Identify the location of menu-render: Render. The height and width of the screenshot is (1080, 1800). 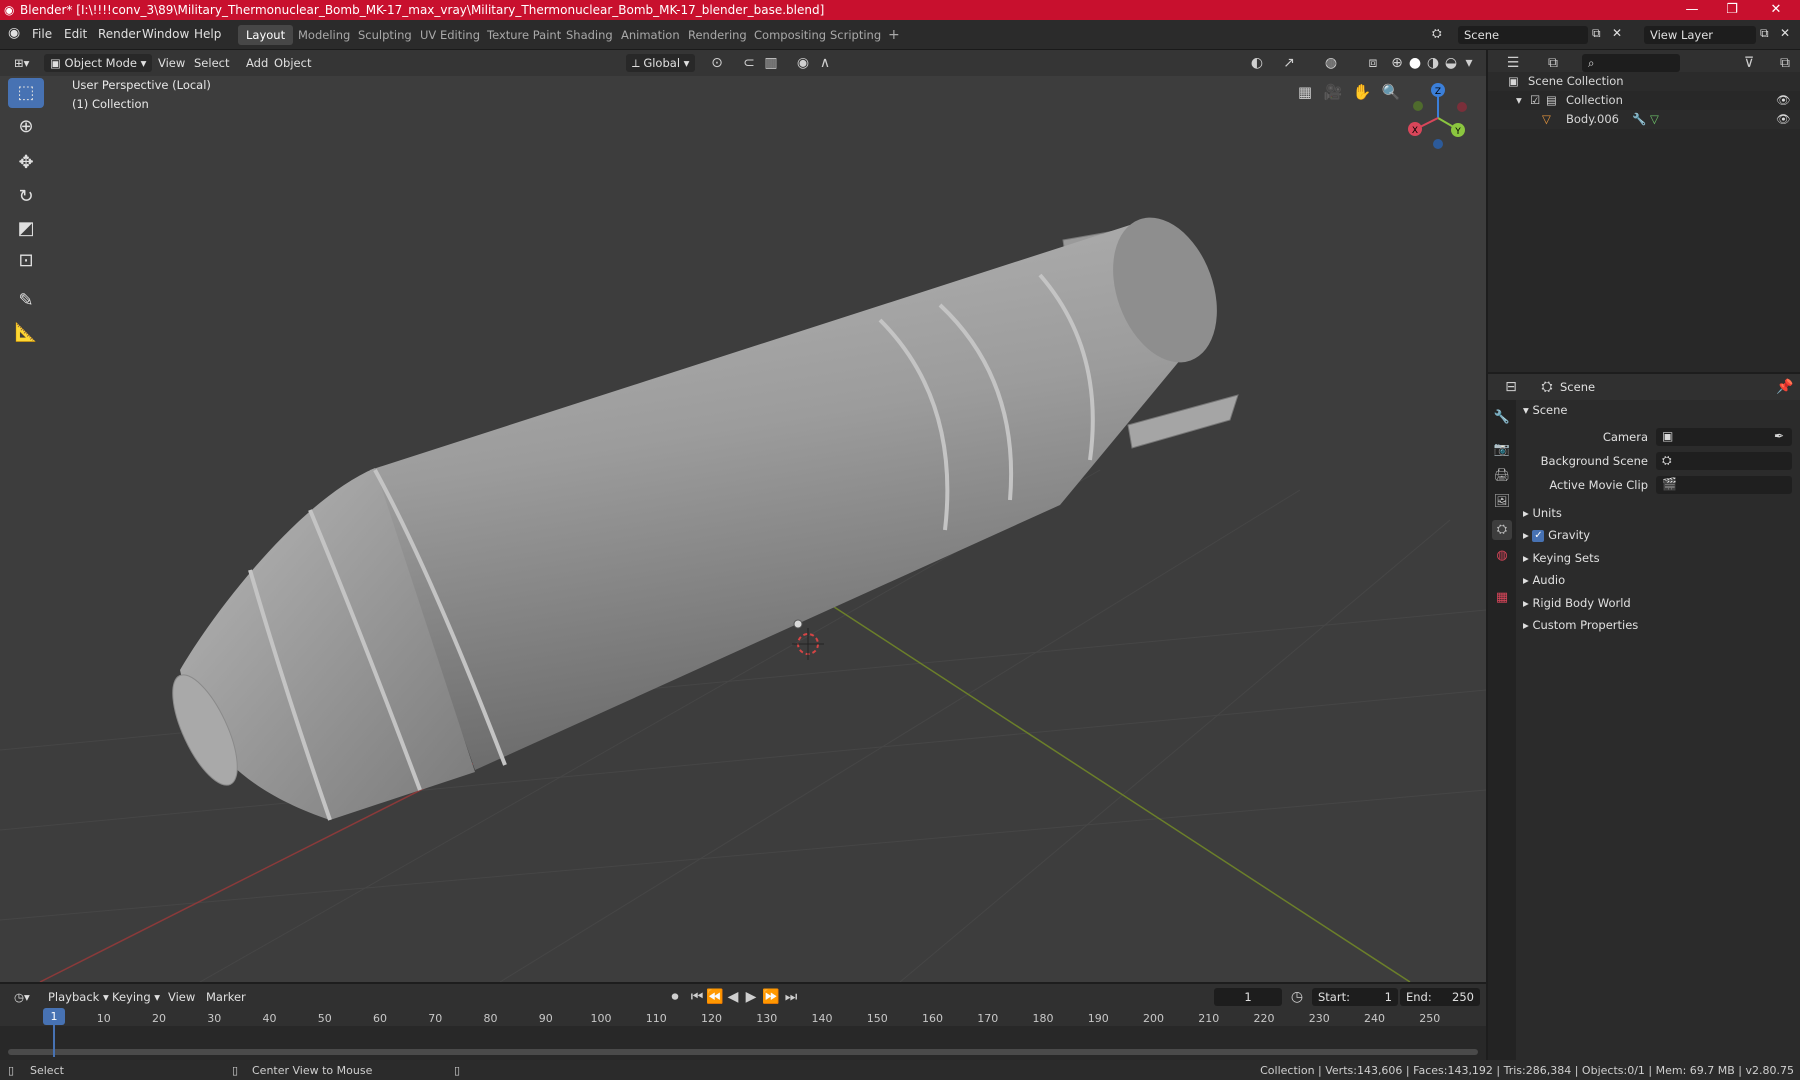
(119, 34).